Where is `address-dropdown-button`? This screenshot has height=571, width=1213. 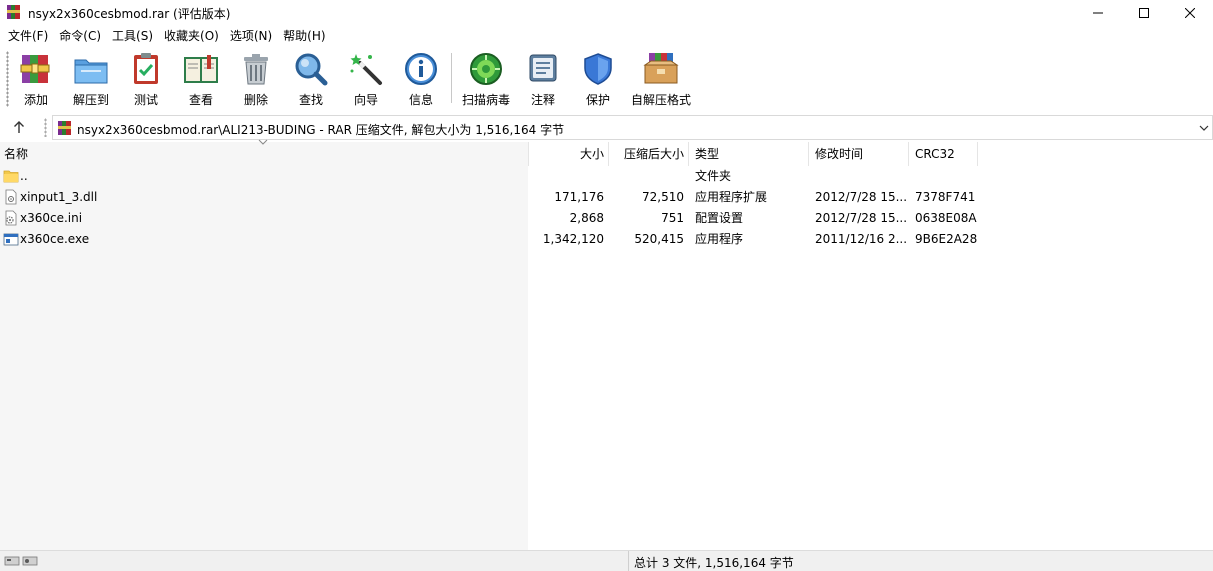 address-dropdown-button is located at coordinates (1204, 128).